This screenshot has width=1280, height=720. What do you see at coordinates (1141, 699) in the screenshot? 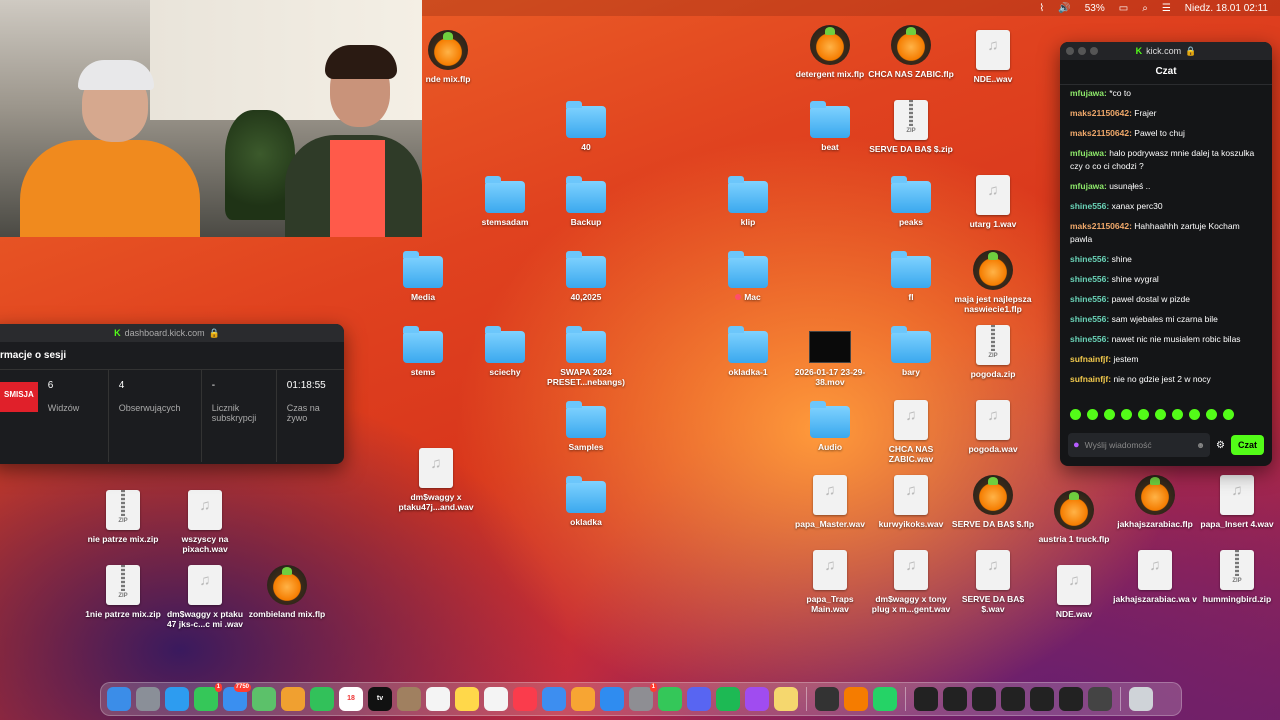
I see `trash-icon` at bounding box center [1141, 699].